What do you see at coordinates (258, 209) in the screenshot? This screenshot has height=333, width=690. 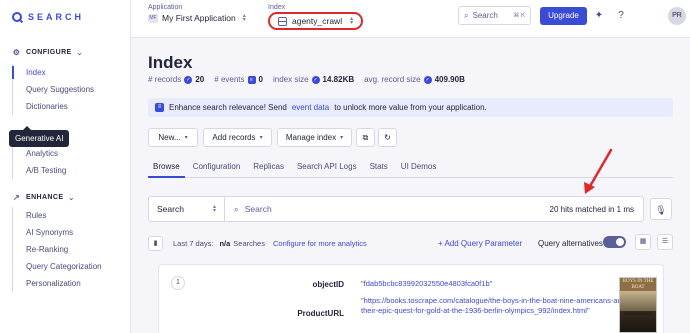 I see `records-search-placeholder: Search` at bounding box center [258, 209].